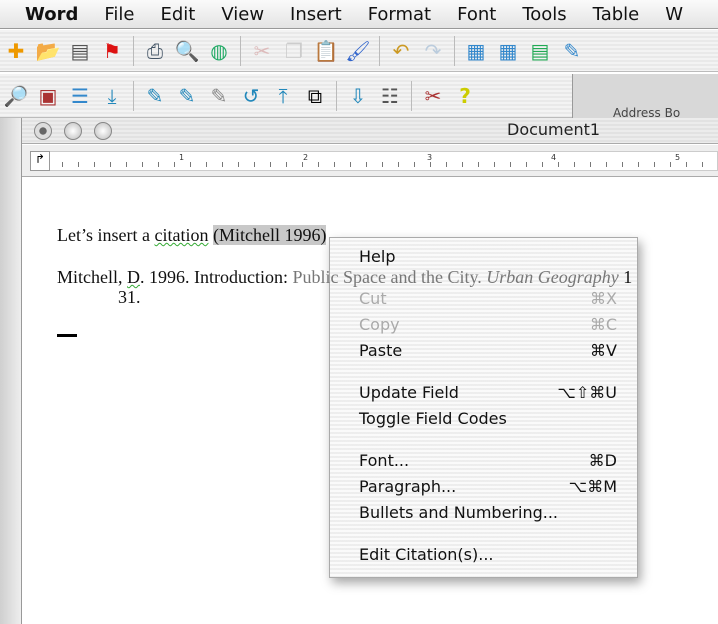  Describe the element at coordinates (587, 392) in the screenshot. I see `shortcut: ⌥⇧⌘U` at that location.